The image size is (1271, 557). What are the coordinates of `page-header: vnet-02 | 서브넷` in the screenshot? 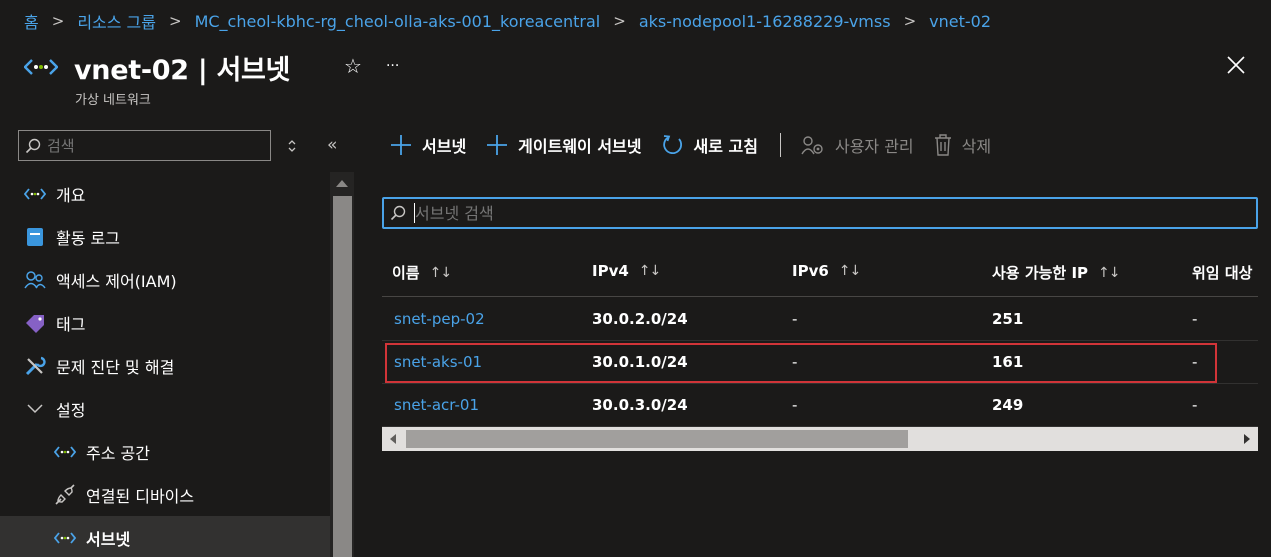 It's located at (157, 67).